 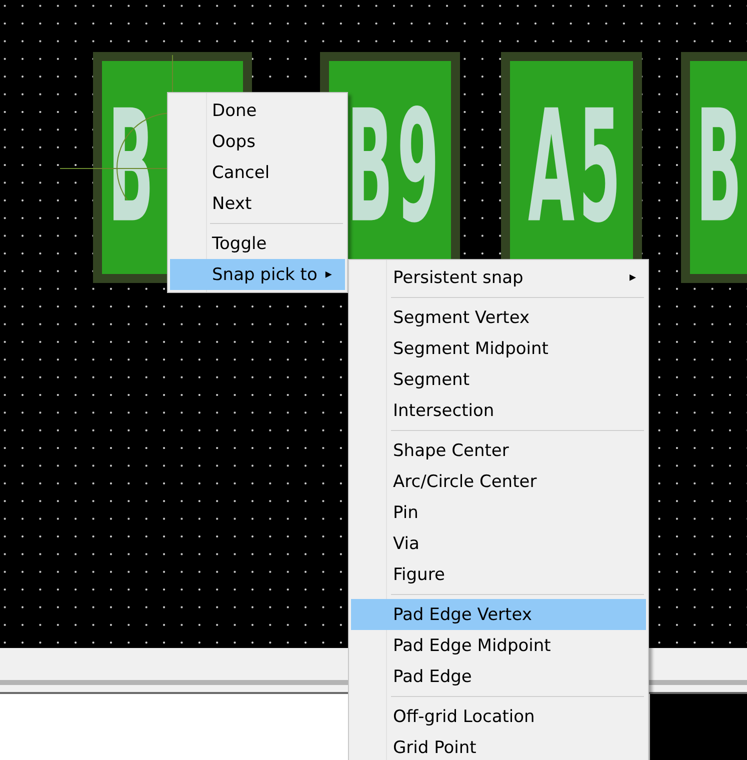 I want to click on menu-item: Arc/Circle Center, so click(x=498, y=481).